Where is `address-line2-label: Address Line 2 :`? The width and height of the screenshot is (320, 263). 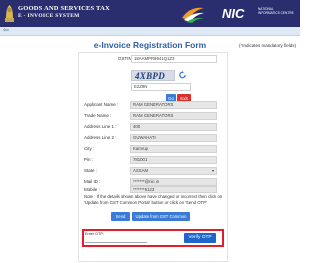 address-line2-label: Address Line 2 : is located at coordinates (100, 137).